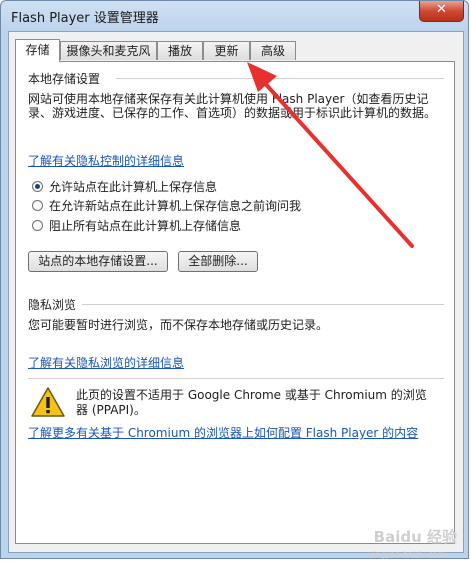 This screenshot has height=561, width=471. I want to click on tab-updates: 更新, so click(226, 50).